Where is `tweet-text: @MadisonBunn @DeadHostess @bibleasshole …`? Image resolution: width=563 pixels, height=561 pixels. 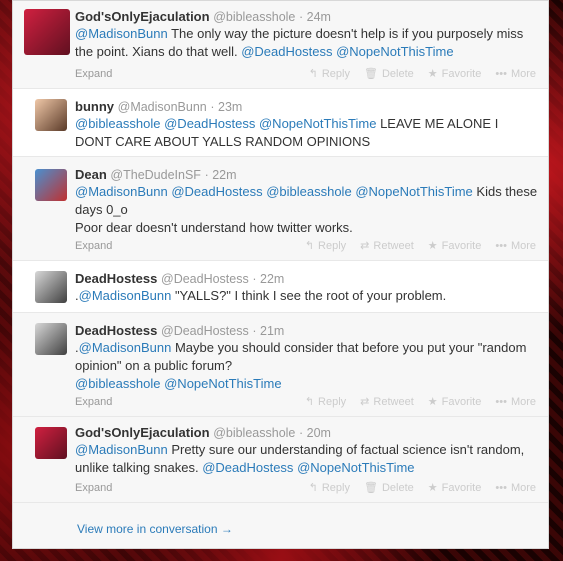 tweet-text: @MadisonBunn @DeadHostess @bibleasshole … is located at coordinates (306, 210).